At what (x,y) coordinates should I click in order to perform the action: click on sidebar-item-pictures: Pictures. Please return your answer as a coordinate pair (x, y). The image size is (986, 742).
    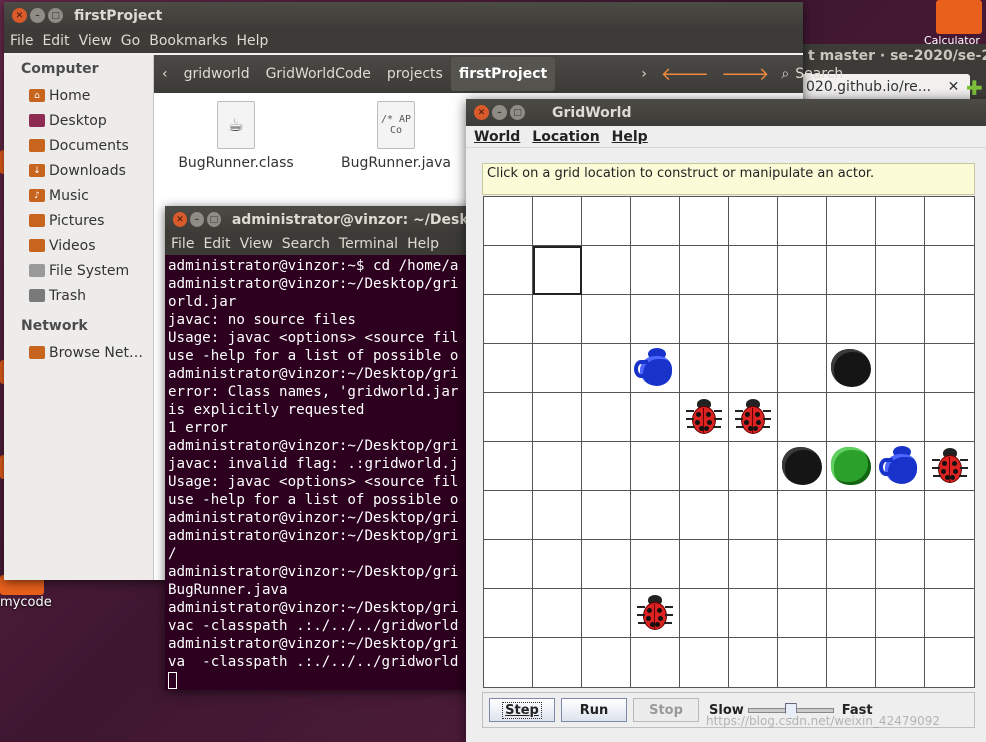
    Looking at the image, I should click on (78, 220).